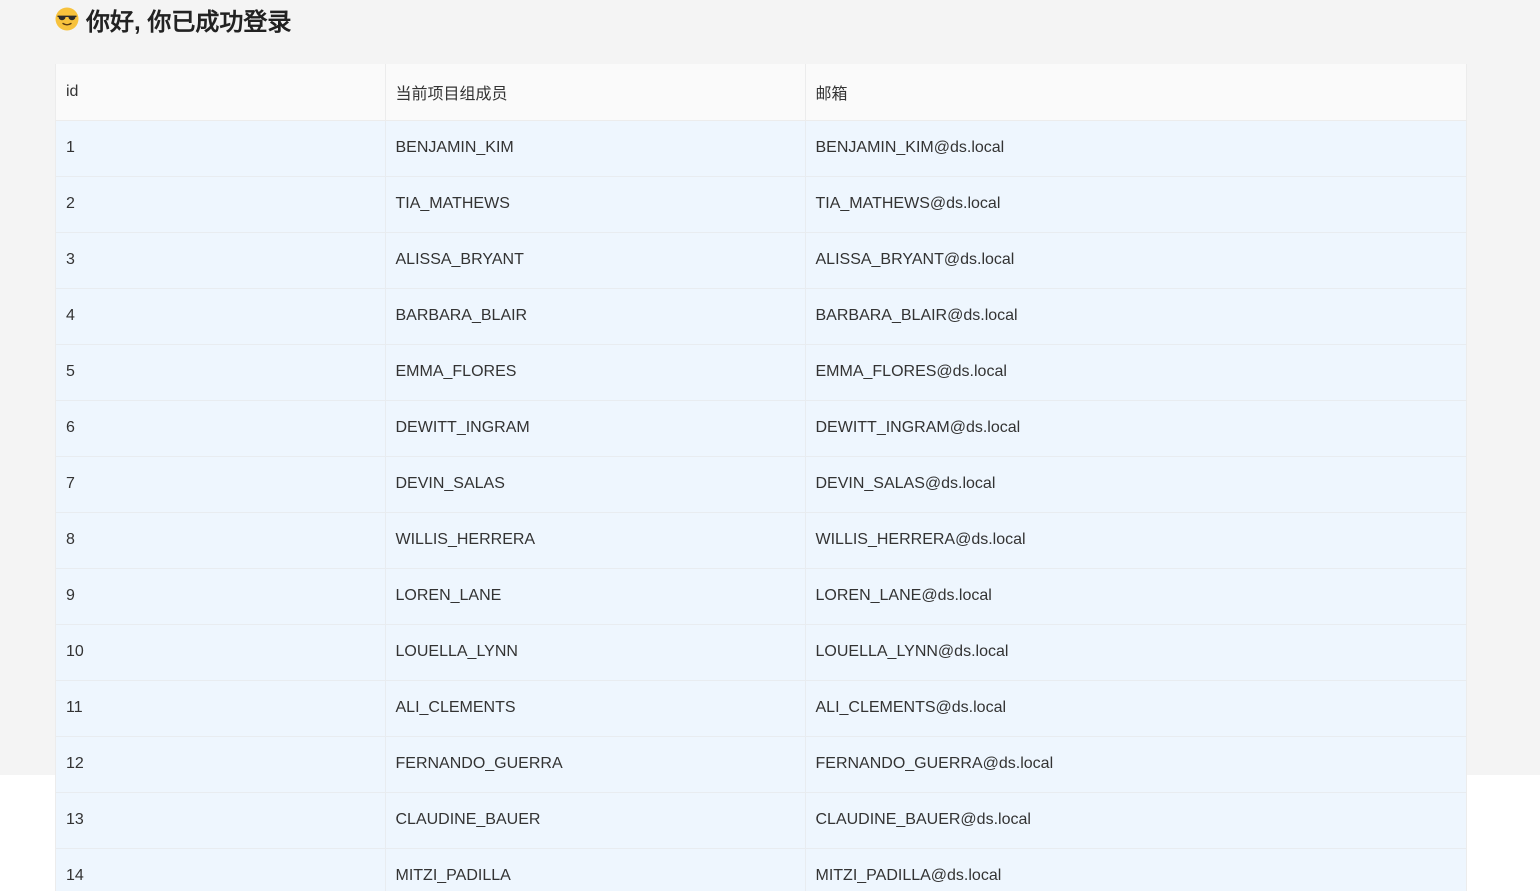 The height and width of the screenshot is (891, 1540). Describe the element at coordinates (1135, 708) in the screenshot. I see `cell-email: ALI_CLEMENTS@ds.local` at that location.